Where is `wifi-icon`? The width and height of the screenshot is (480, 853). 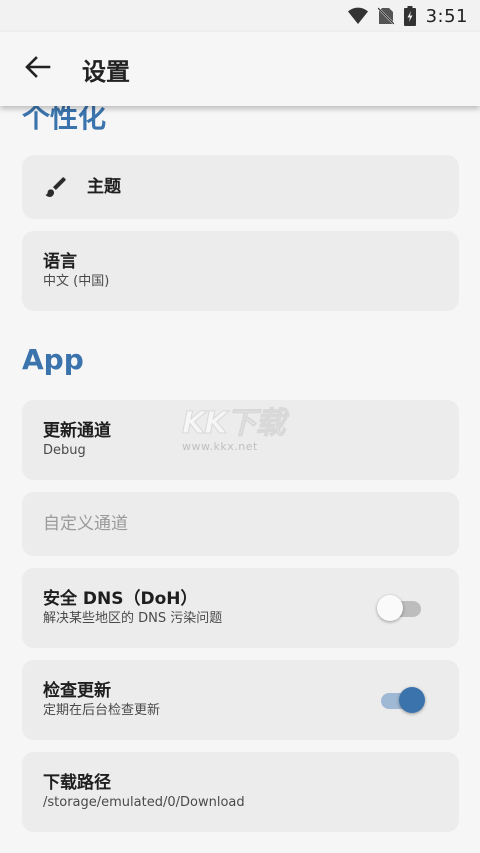
wifi-icon is located at coordinates (357, 16).